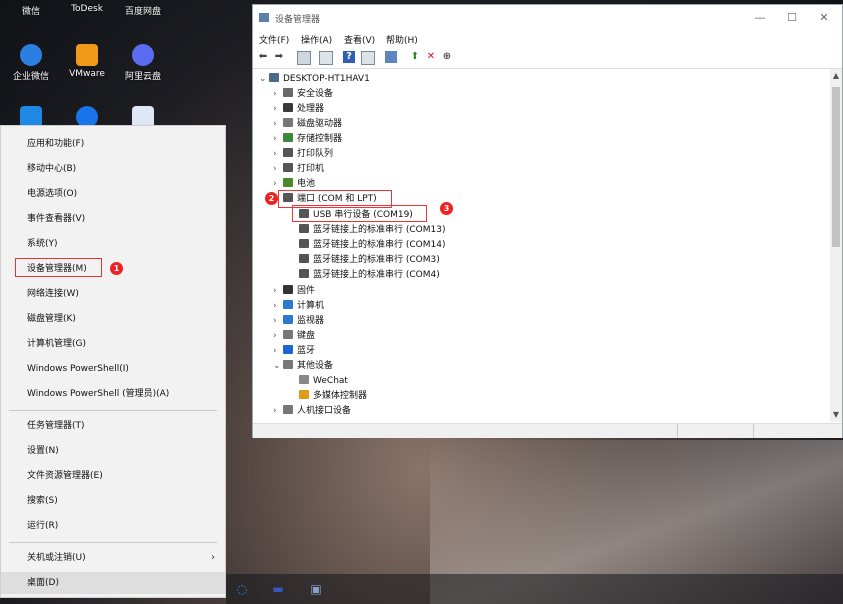  Describe the element at coordinates (113, 244) in the screenshot. I see `menu-item-system: 系统(Y)` at that location.